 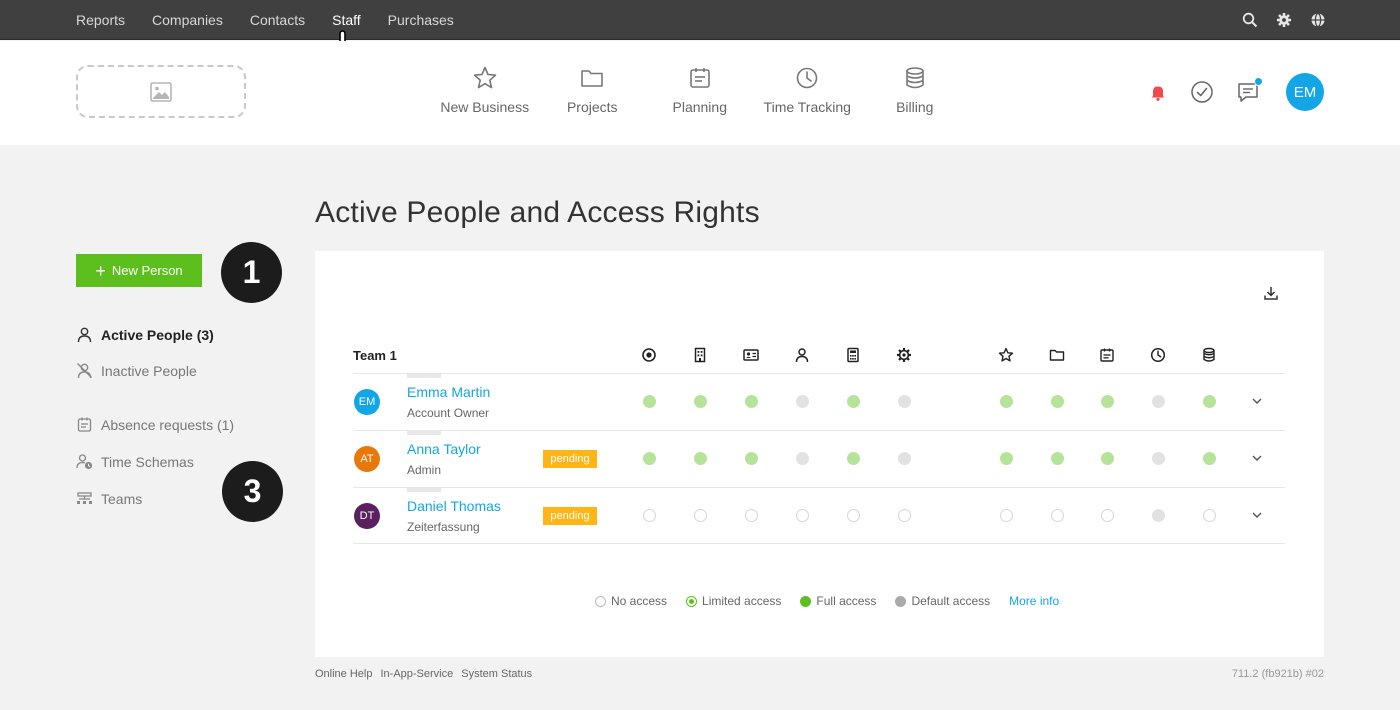 What do you see at coordinates (1250, 20) in the screenshot?
I see `search-icon` at bounding box center [1250, 20].